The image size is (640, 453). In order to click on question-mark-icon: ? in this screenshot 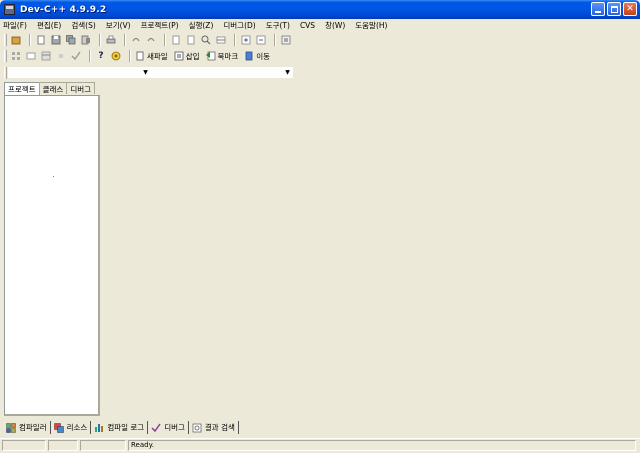, I will do `click(101, 56)`.